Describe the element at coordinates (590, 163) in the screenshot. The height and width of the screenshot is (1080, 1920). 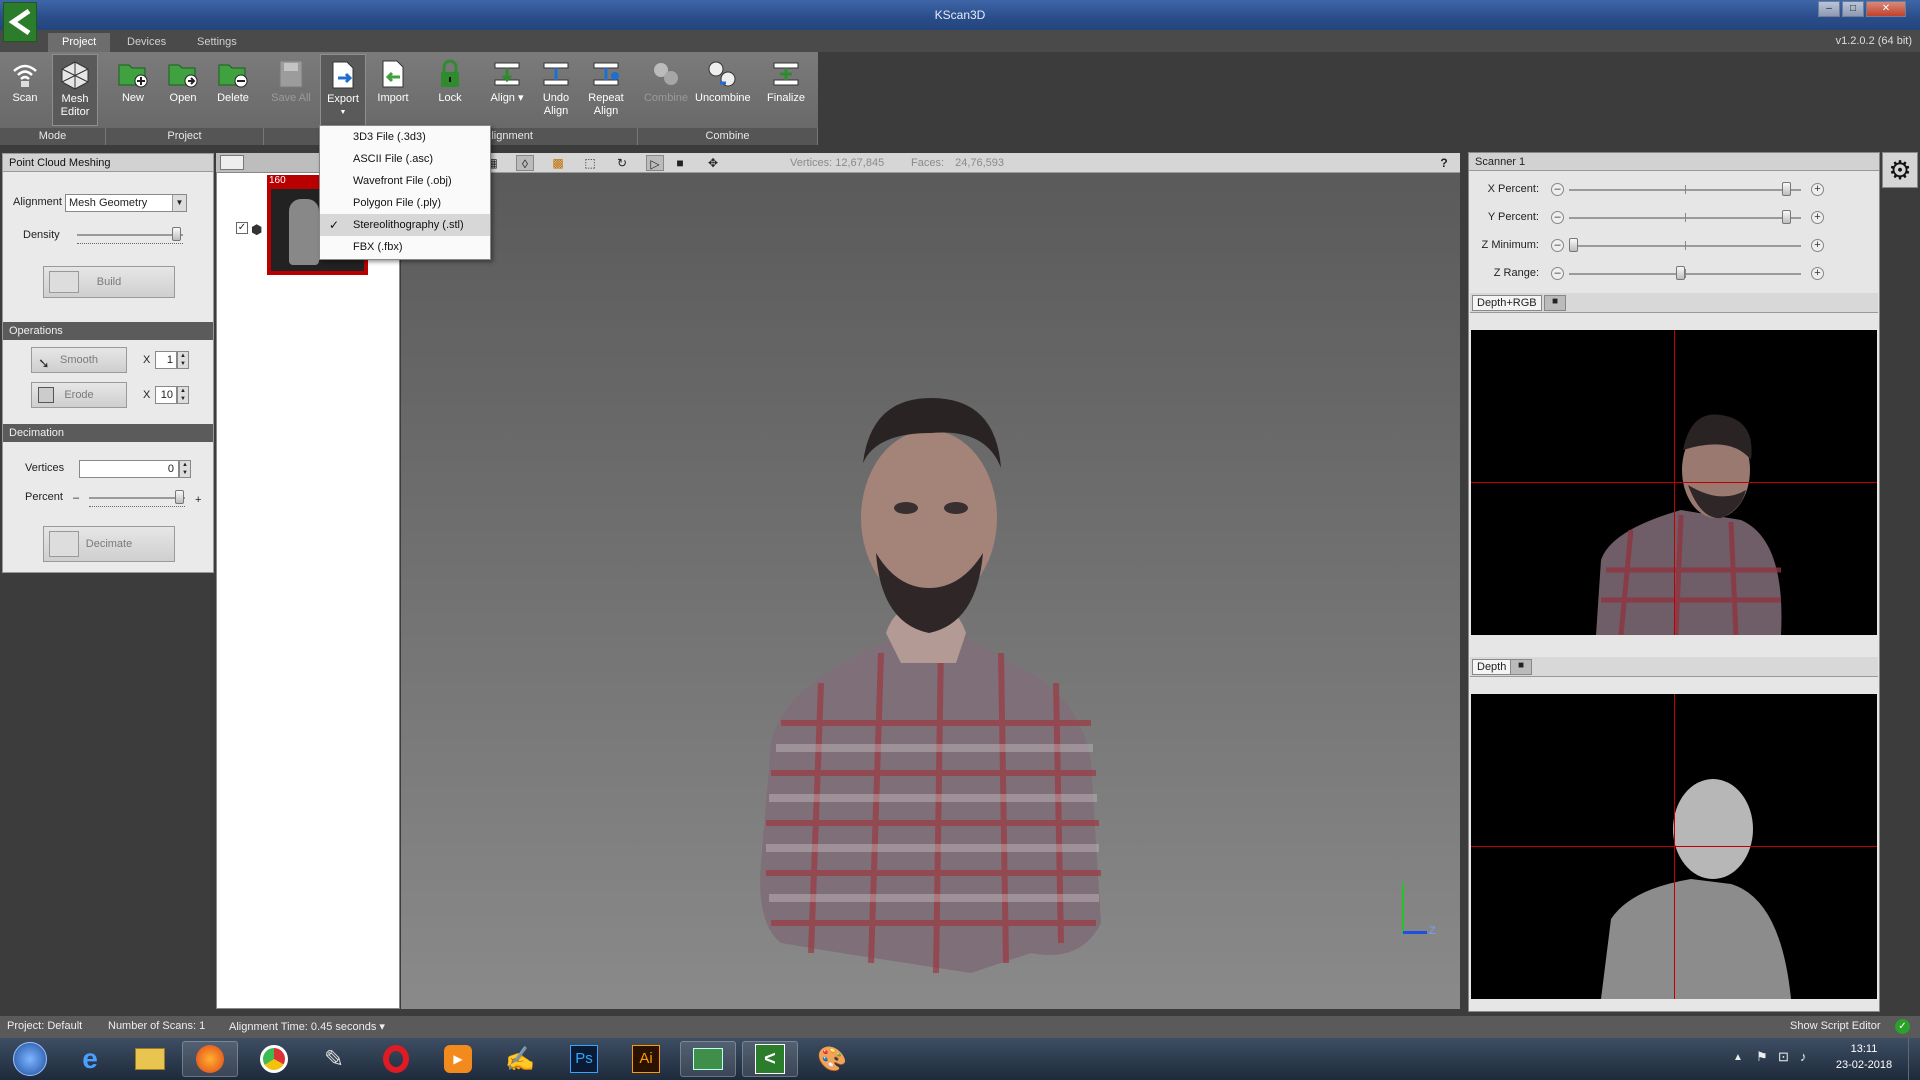
I see `cube-icon: ⬚` at that location.